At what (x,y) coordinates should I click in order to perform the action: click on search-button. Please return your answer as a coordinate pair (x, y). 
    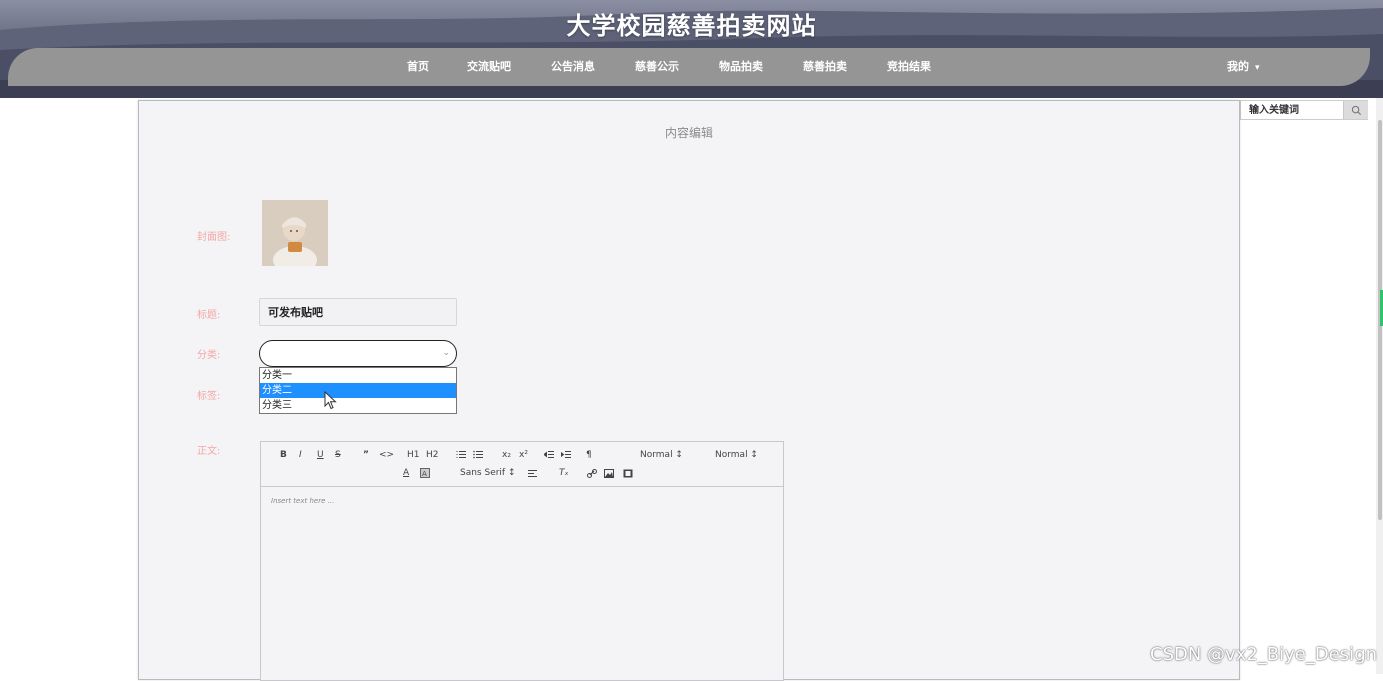
    Looking at the image, I should click on (1355, 110).